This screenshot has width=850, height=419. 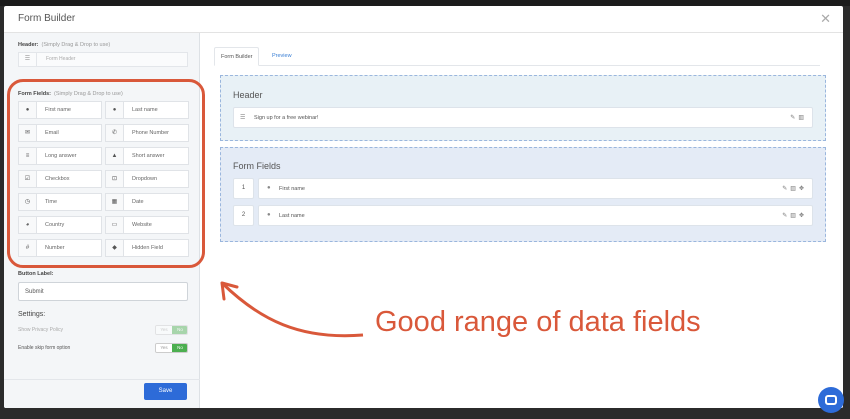 I want to click on form-header-label: Form Header, so click(x=61, y=59).